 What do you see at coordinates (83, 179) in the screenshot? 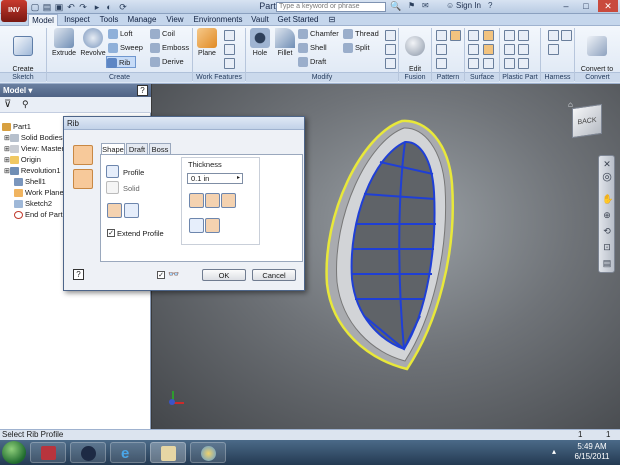
I see `rib-parallel-mode-icon` at bounding box center [83, 179].